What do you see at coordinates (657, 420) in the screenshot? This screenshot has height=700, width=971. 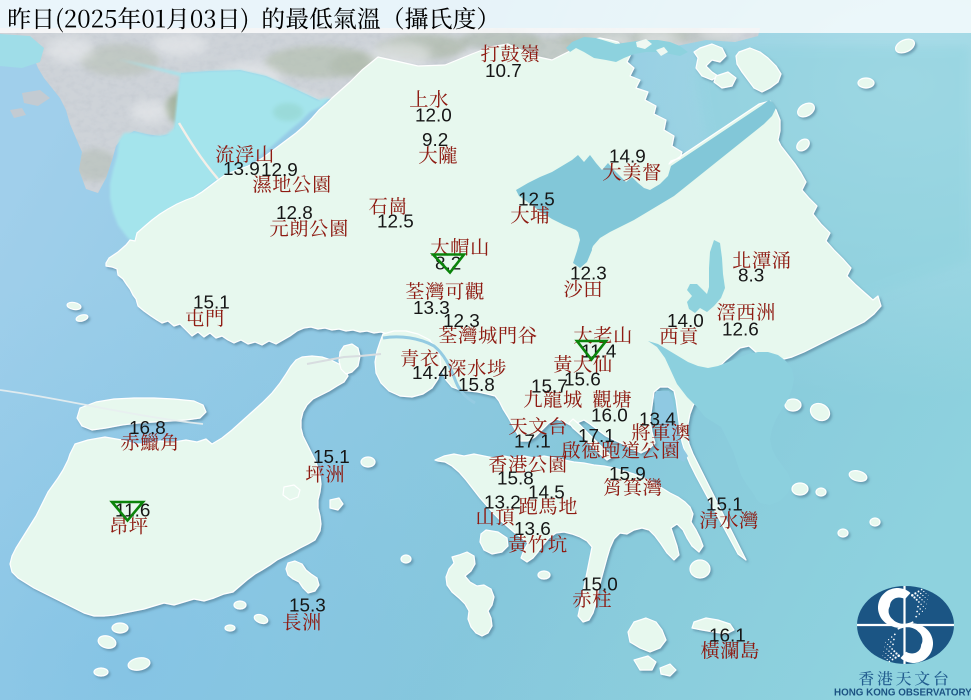 I see `svg-text: 13.4` at bounding box center [657, 420].